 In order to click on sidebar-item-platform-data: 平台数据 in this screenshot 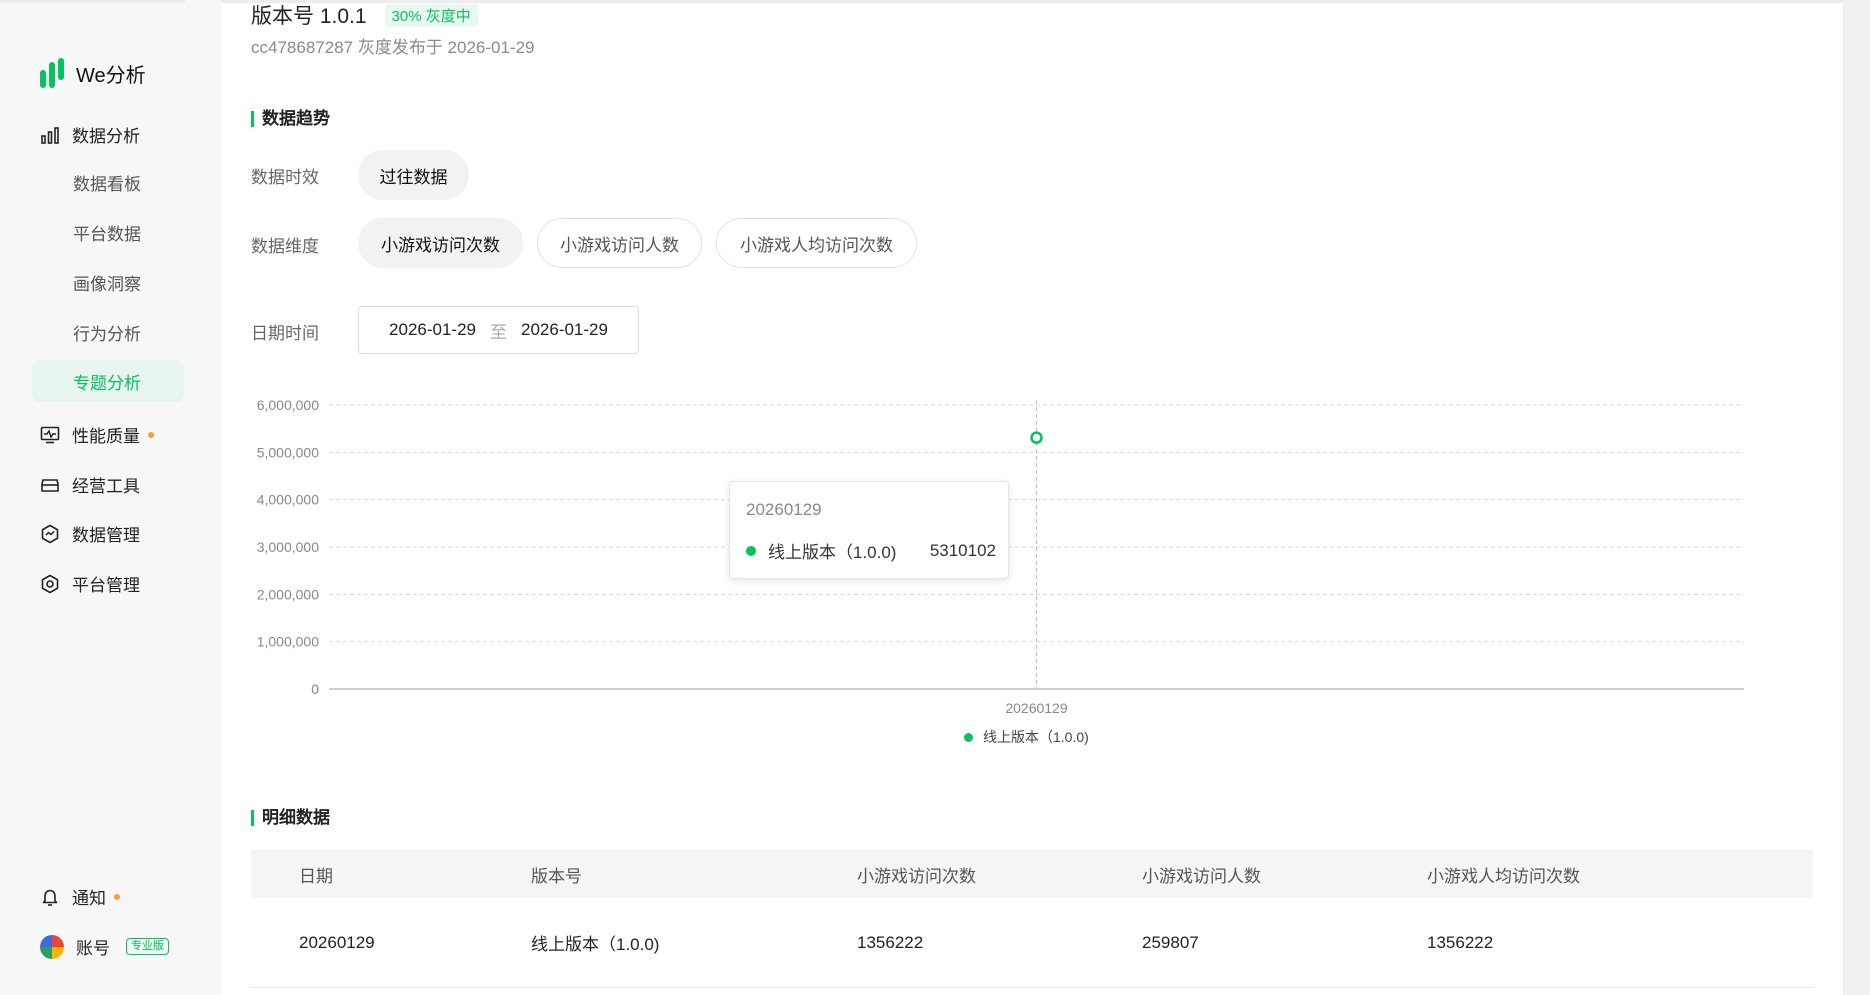, I will do `click(108, 232)`.